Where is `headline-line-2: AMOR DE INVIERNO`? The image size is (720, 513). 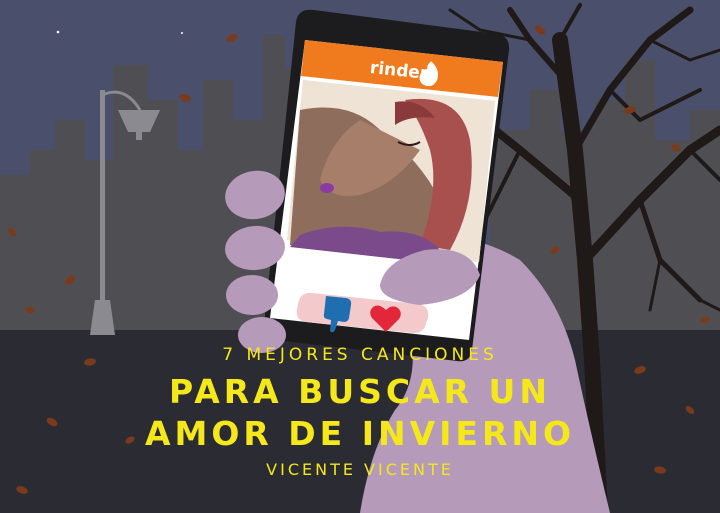
headline-line-2: AMOR DE INVIERNO is located at coordinates (360, 433).